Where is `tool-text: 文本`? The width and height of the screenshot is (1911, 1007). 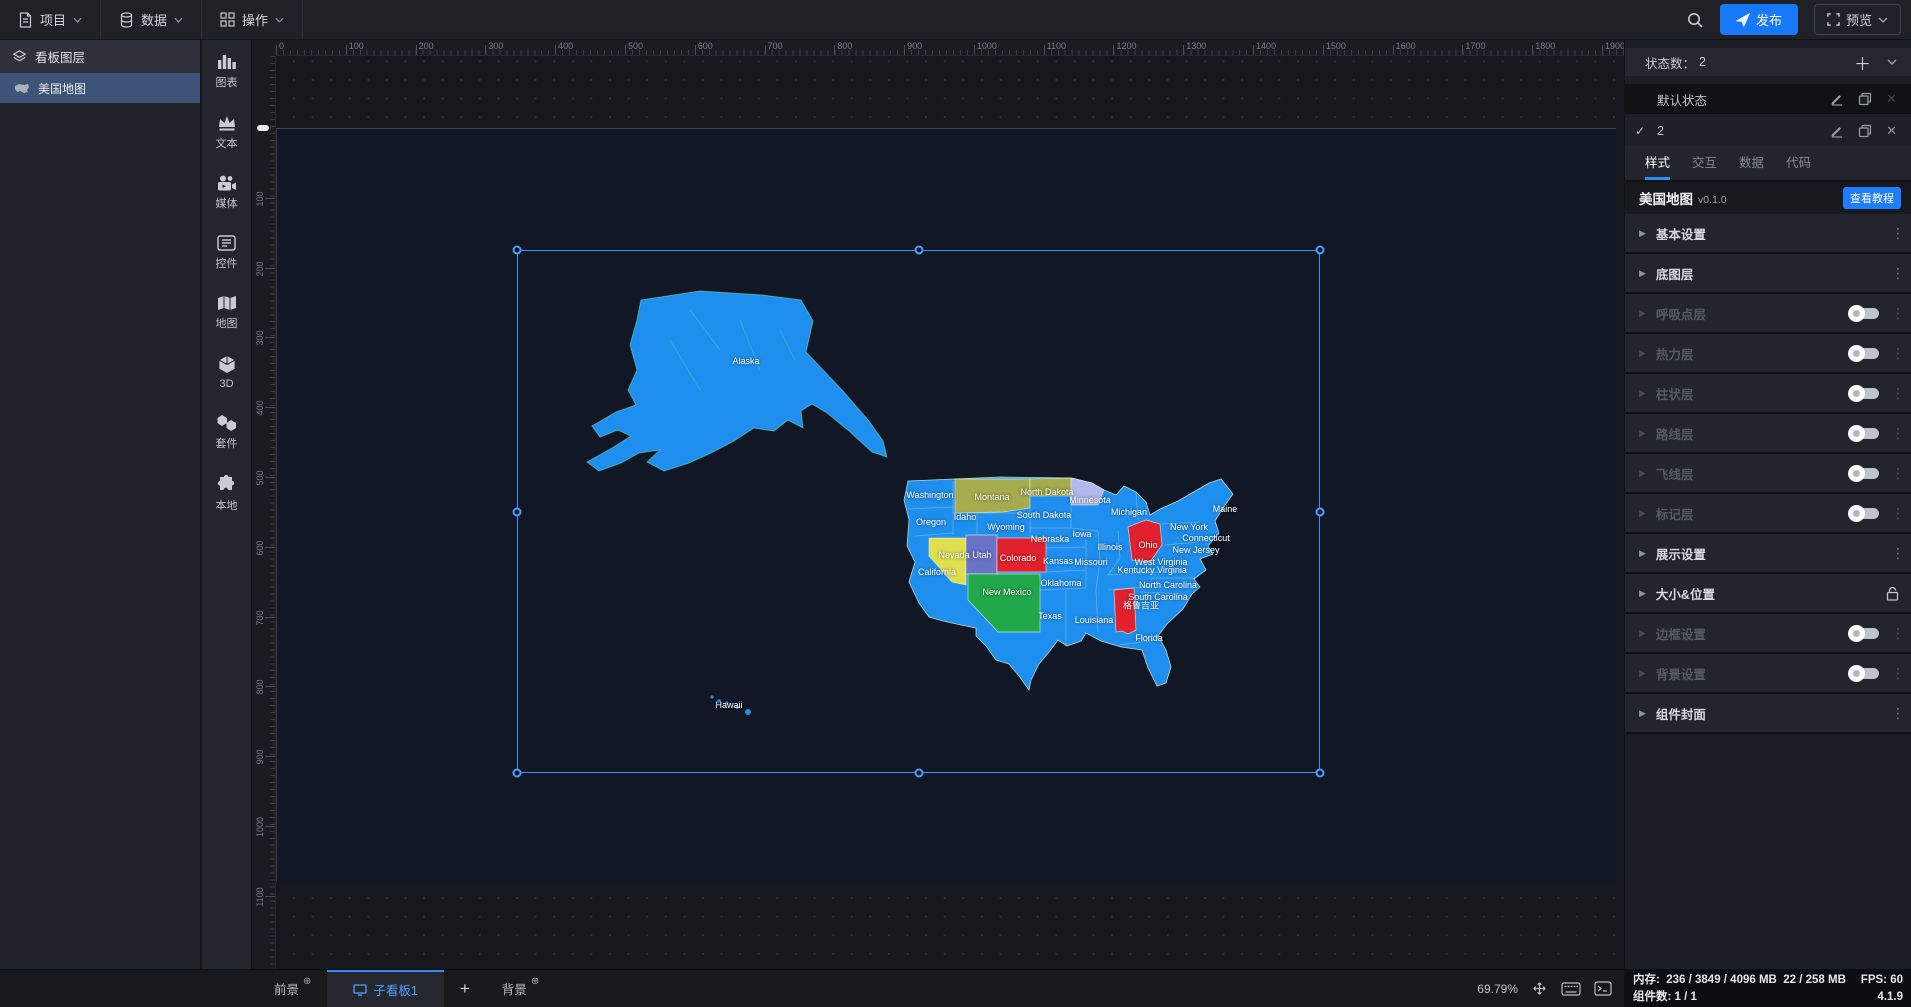
tool-text: 文本 is located at coordinates (227, 132).